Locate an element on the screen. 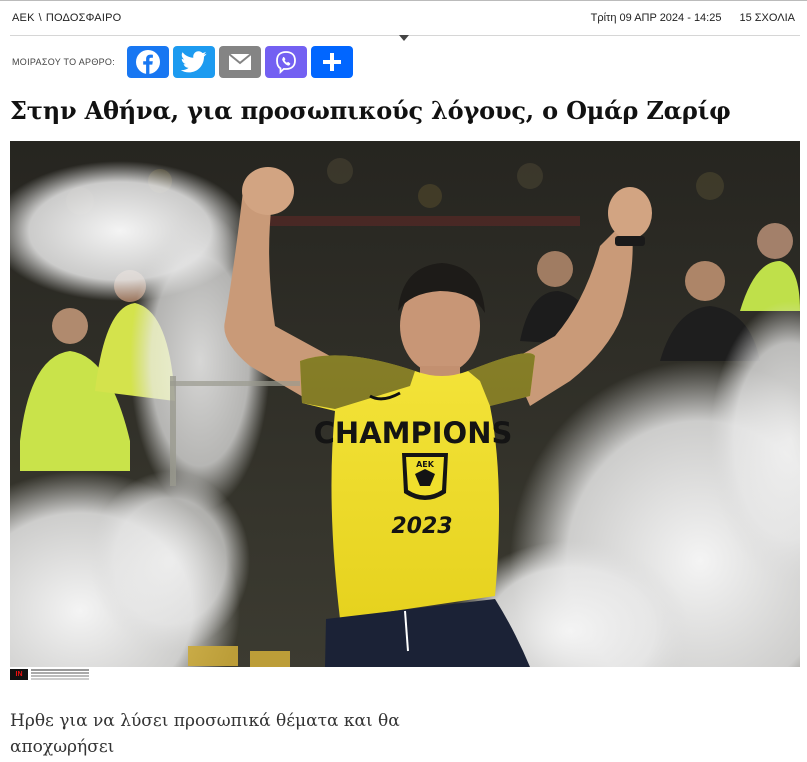 The image size is (807, 762). facebook-icon is located at coordinates (148, 61).